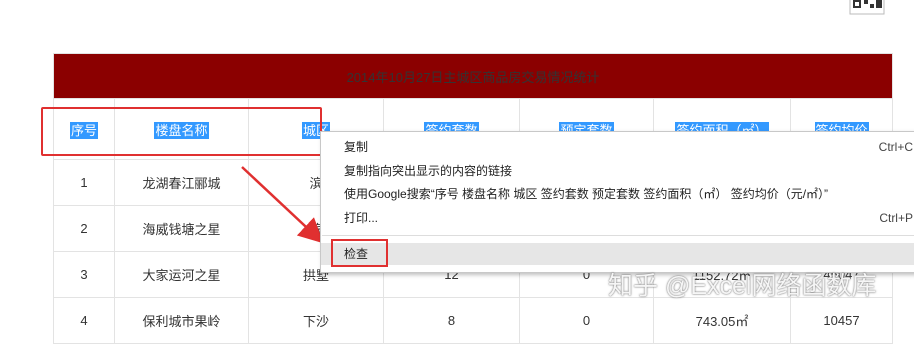 The width and height of the screenshot is (914, 344). Describe the element at coordinates (617, 147) in the screenshot. I see `menu-item-copy: 复制 Ctrl+C` at that location.